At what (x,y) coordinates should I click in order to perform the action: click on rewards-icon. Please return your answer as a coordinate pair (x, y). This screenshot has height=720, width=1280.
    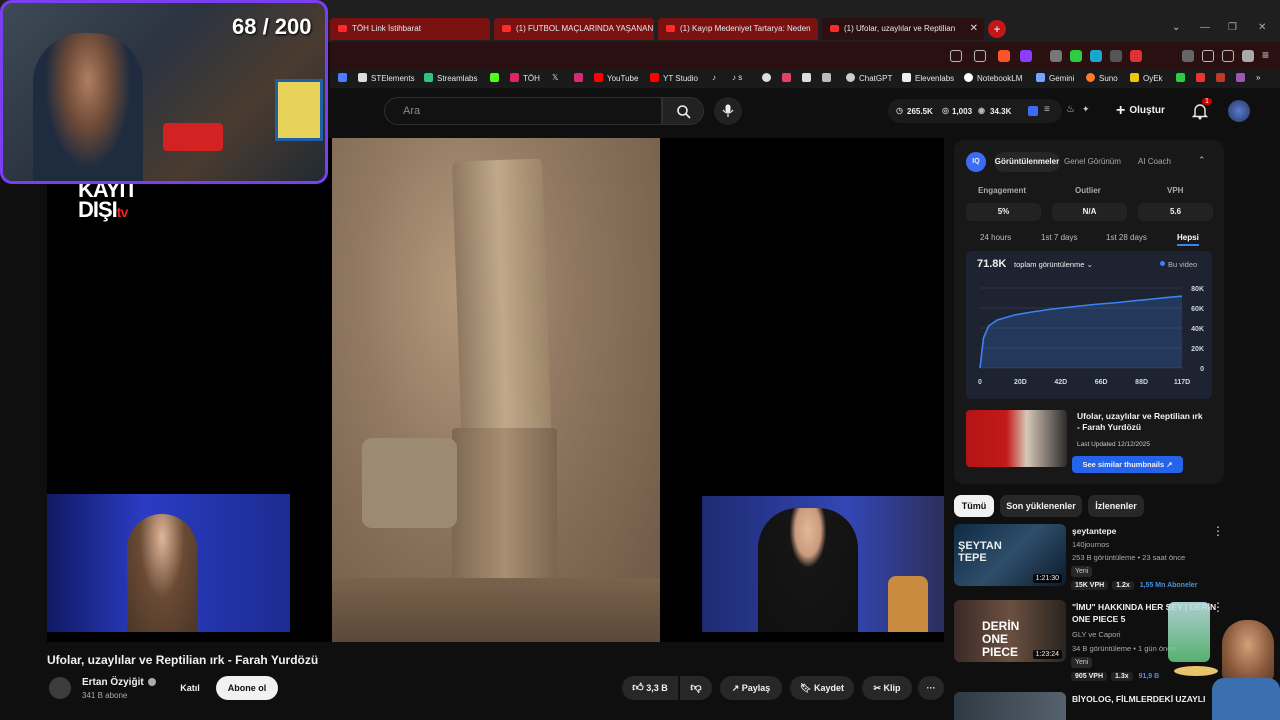
    Looking at the image, I should click on (1026, 56).